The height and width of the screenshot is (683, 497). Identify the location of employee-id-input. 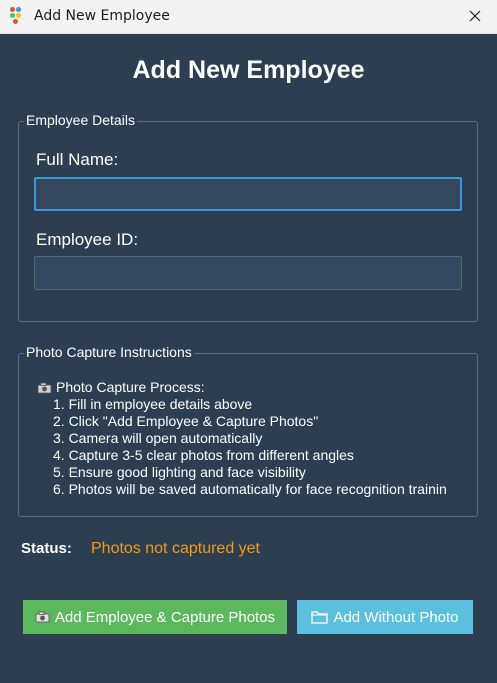
(248, 273).